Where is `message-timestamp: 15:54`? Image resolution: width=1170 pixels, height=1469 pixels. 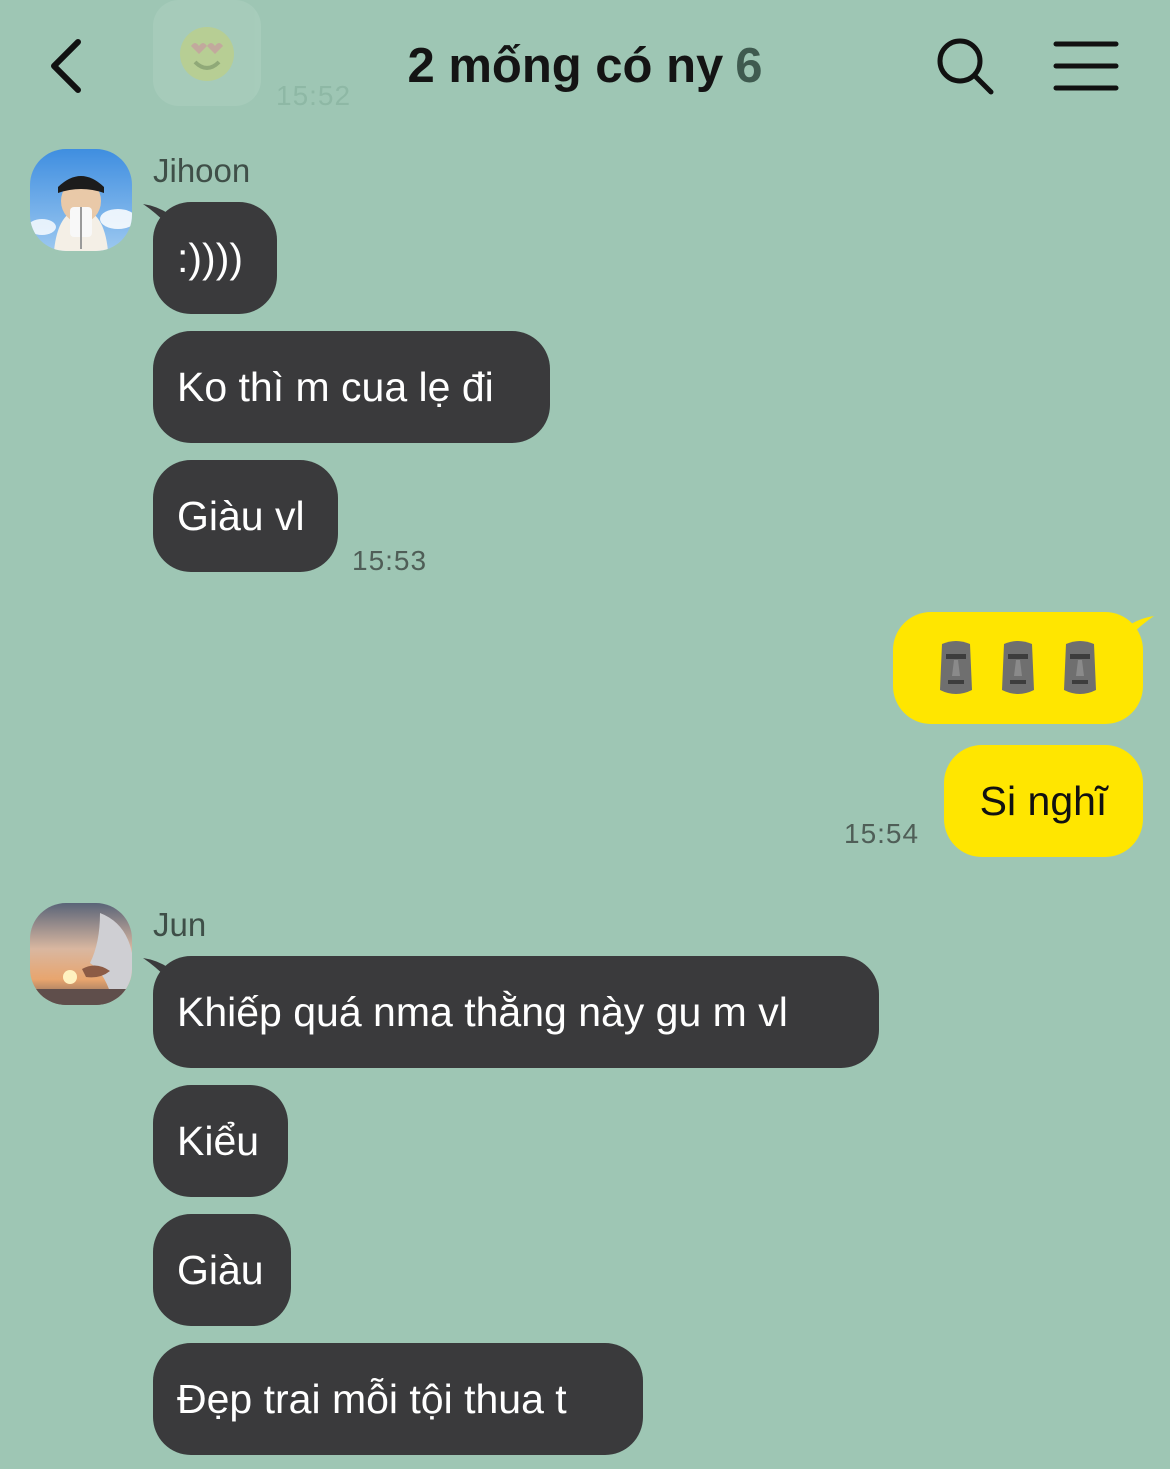
message-timestamp: 15:54 is located at coordinates (882, 833).